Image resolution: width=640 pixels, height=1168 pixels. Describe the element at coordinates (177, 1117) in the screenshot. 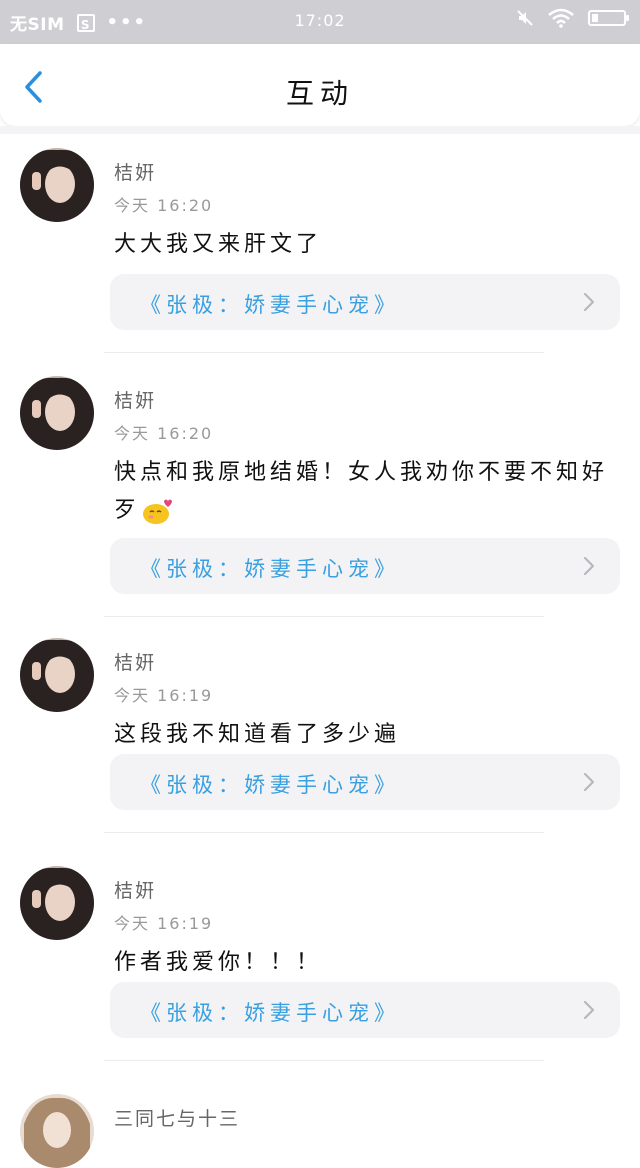

I see `comment-author: 三同七与十三` at that location.